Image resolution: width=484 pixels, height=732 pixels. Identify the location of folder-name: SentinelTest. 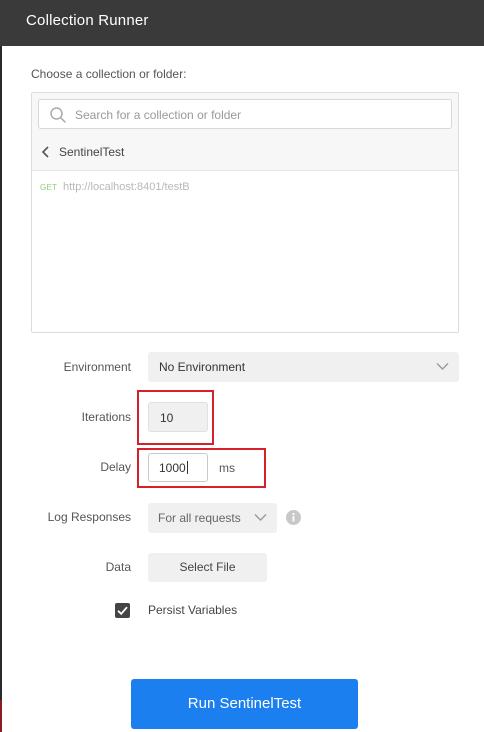
(92, 152).